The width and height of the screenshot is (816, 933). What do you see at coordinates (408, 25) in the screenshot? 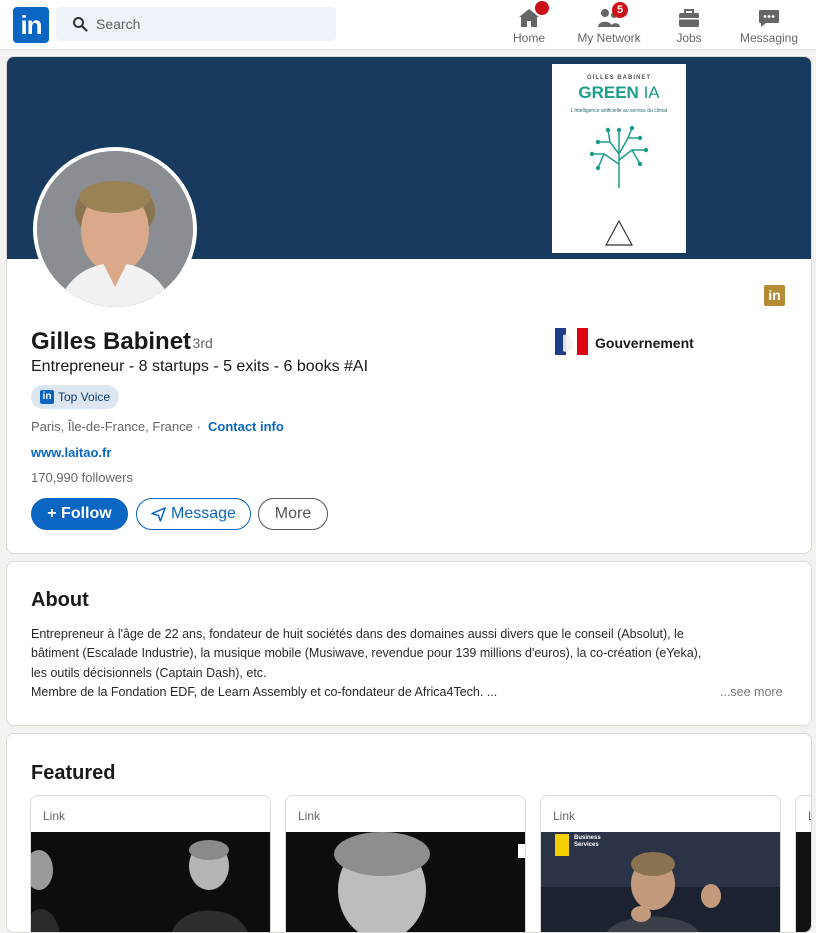
I see `top-nav: in Home 5 My Network Jobs` at bounding box center [408, 25].